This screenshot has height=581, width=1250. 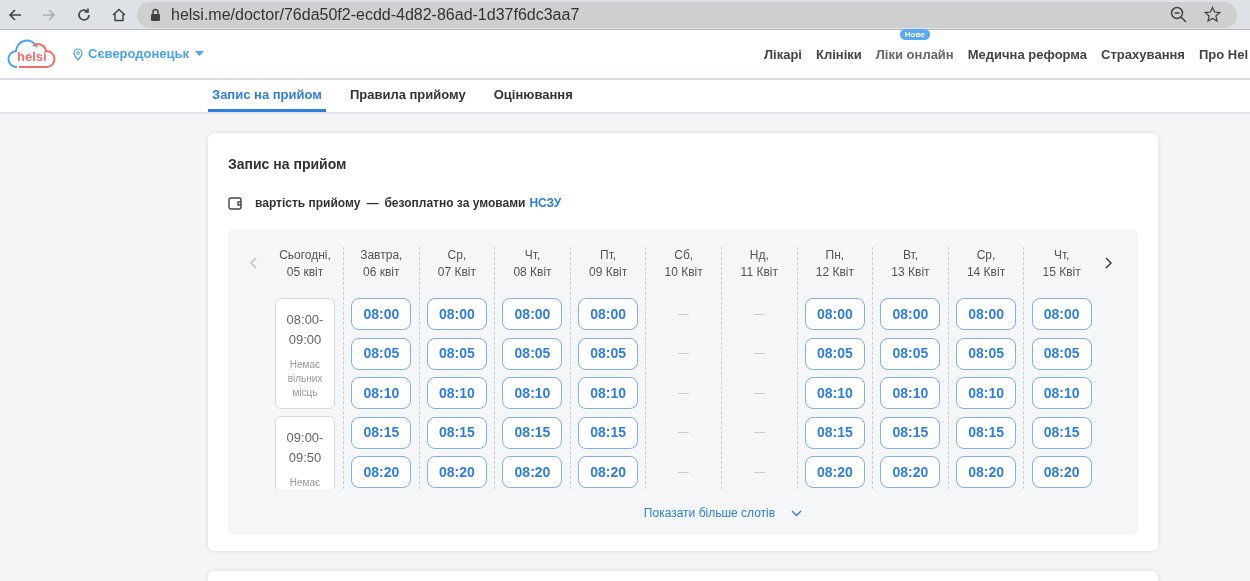 What do you see at coordinates (532, 264) in the screenshot?
I see `day-header: Чт, 08 Квіт` at bounding box center [532, 264].